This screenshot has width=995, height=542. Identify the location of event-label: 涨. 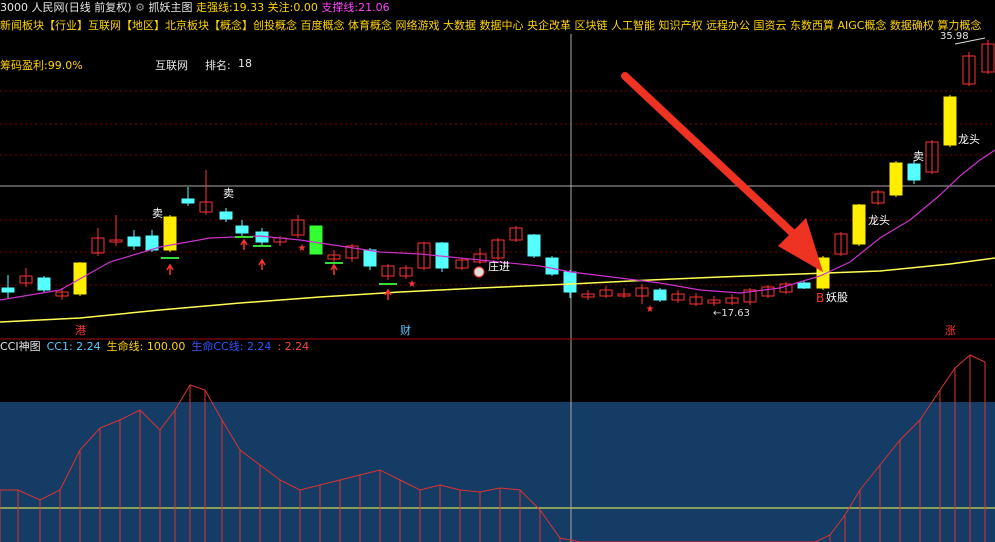
(950, 330).